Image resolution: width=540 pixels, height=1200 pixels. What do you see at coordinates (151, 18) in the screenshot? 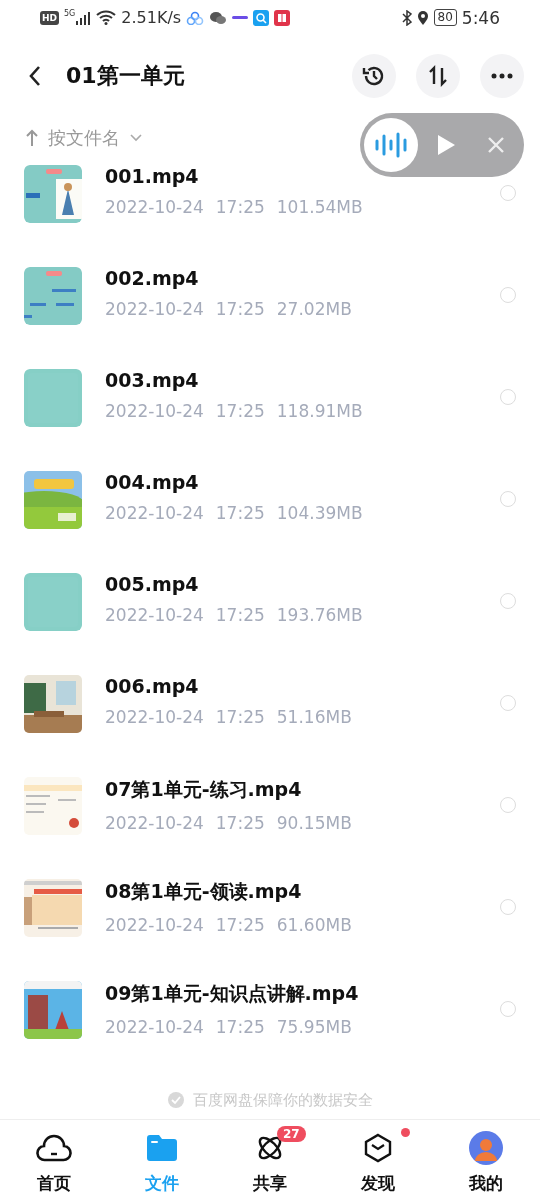
I see `network-speed: 2.51K/s` at bounding box center [151, 18].